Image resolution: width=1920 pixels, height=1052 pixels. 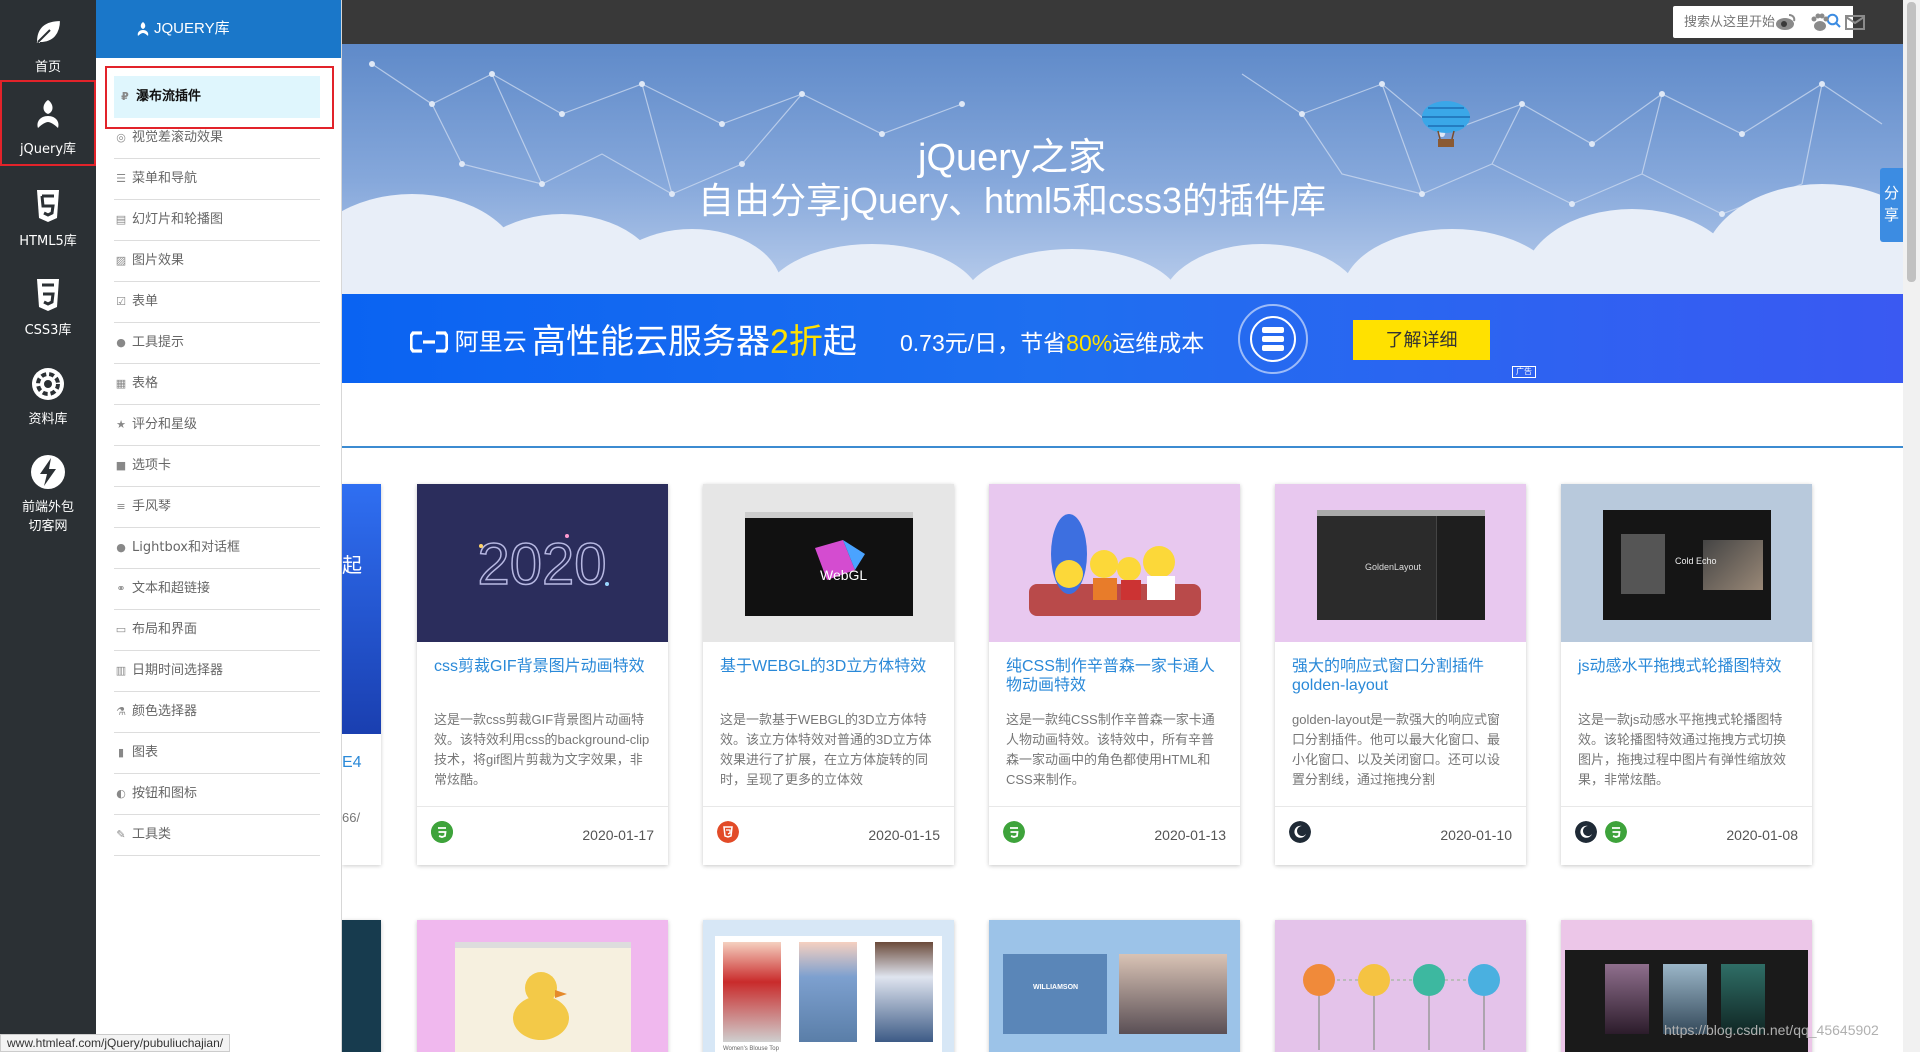 I want to click on ad-brand: 阿里云, so click(x=468, y=339).